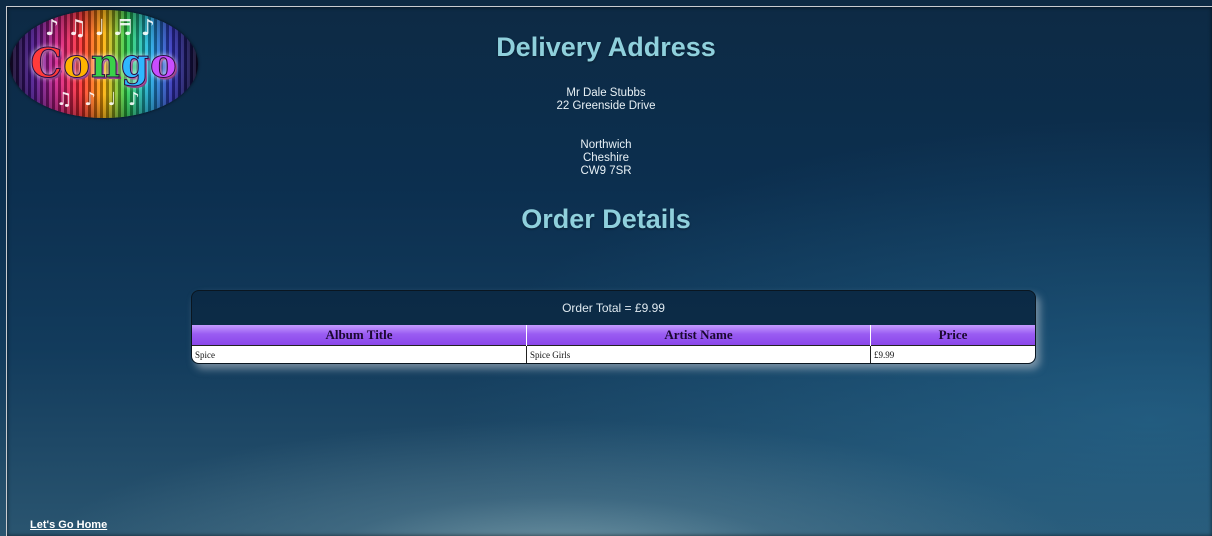 The height and width of the screenshot is (536, 1212). What do you see at coordinates (606, 158) in the screenshot?
I see `address-county: Cheshire` at bounding box center [606, 158].